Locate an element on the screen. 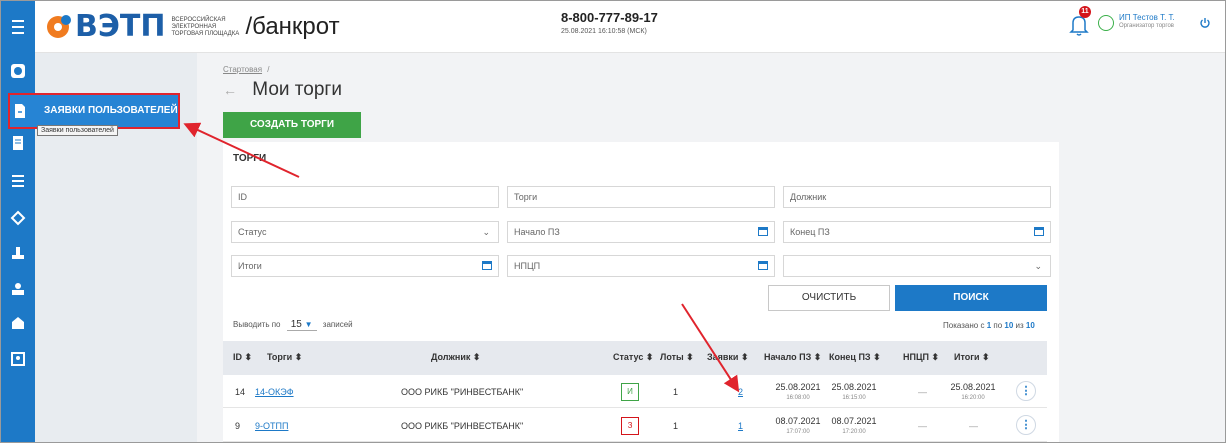 Image resolution: width=1226 pixels, height=443 pixels. phone-number: 8-800-777-89-17 is located at coordinates (609, 17).